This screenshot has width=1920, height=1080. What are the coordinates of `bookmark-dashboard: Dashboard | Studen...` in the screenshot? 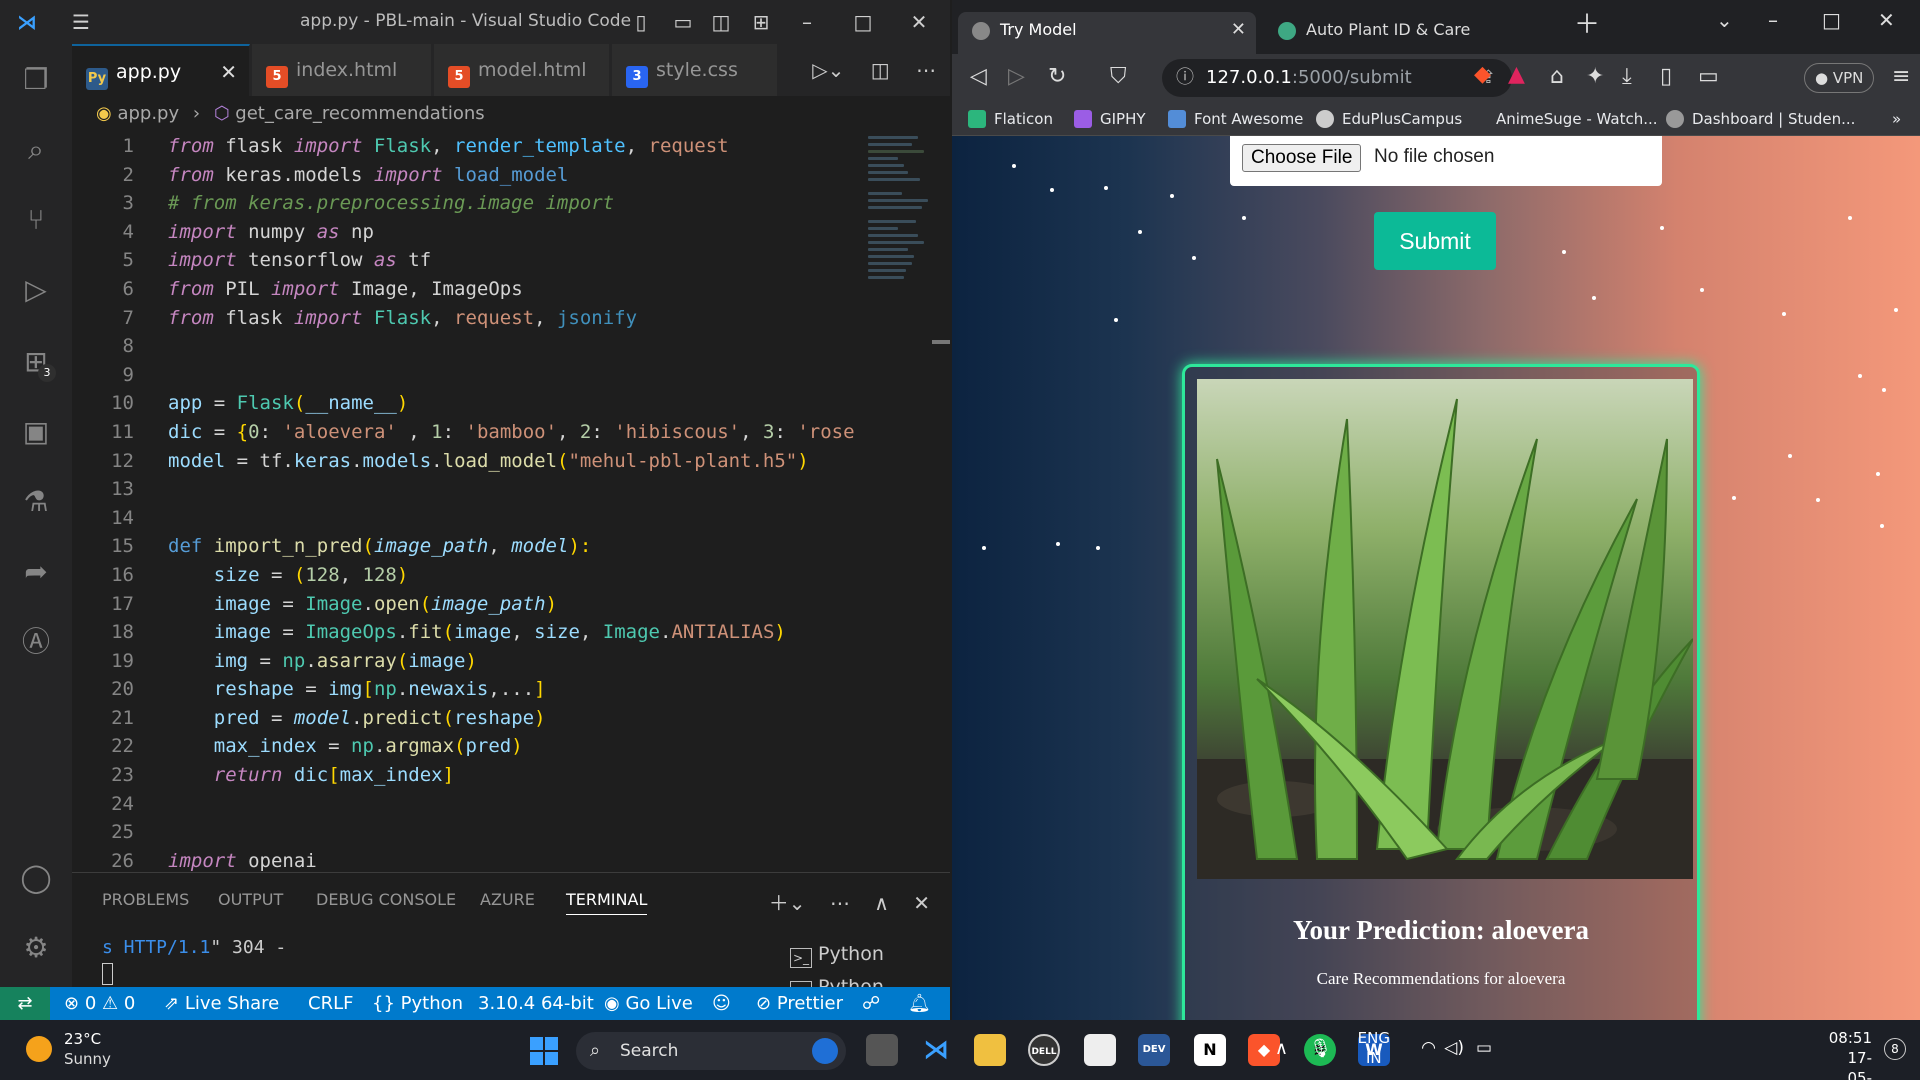 It's located at (1760, 119).